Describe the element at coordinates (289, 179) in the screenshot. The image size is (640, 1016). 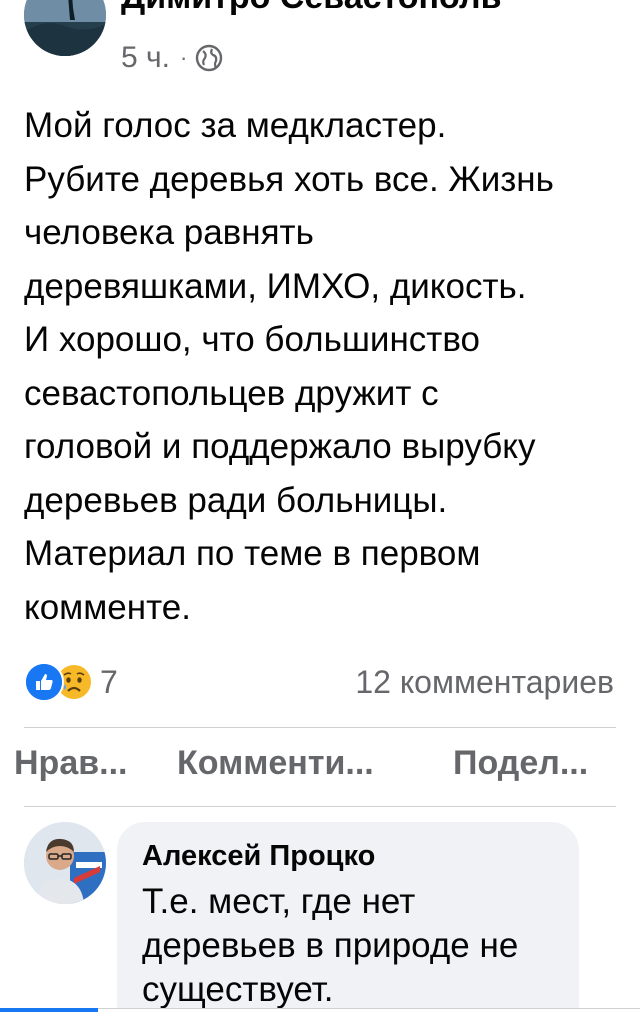
I see `post-text-line: Рубите деревья хоть все. Жизнь` at that location.